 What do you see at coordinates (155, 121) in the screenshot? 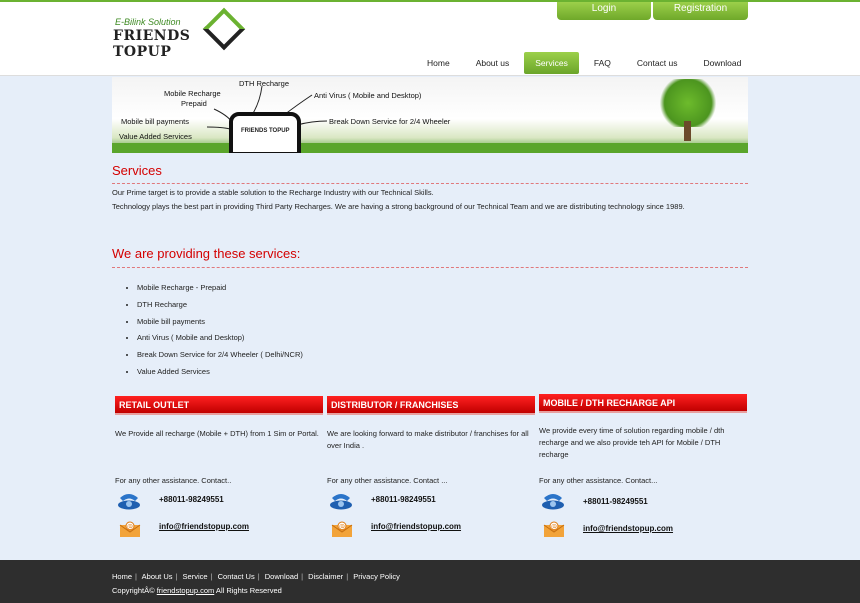
I see `banner-label-mobile-bill: Mobile bill payments` at bounding box center [155, 121].